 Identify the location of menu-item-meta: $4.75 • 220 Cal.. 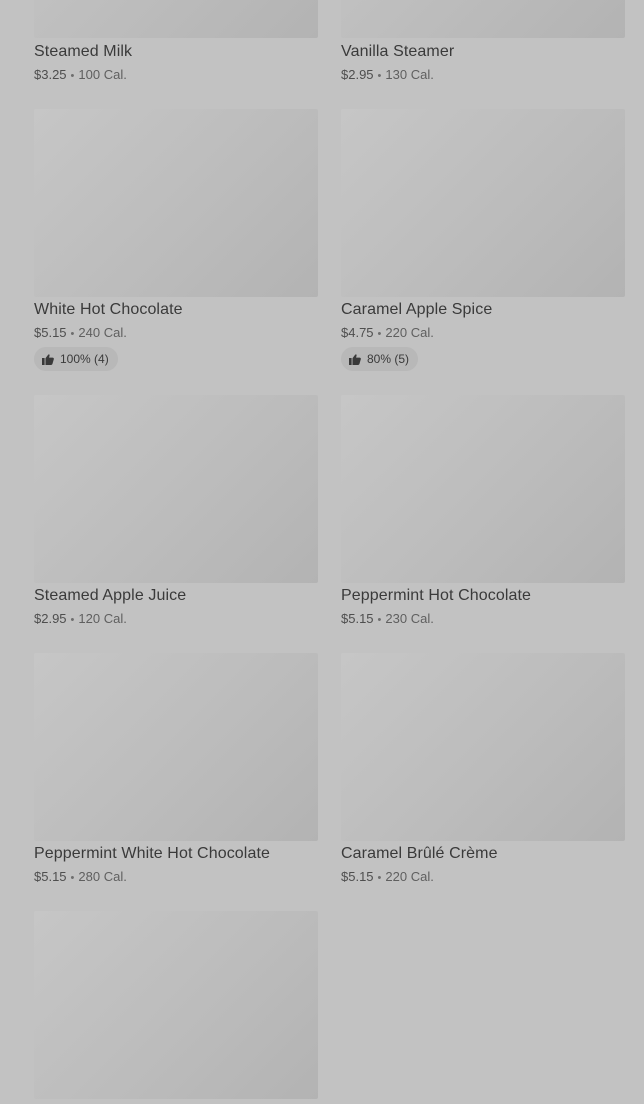
(387, 332).